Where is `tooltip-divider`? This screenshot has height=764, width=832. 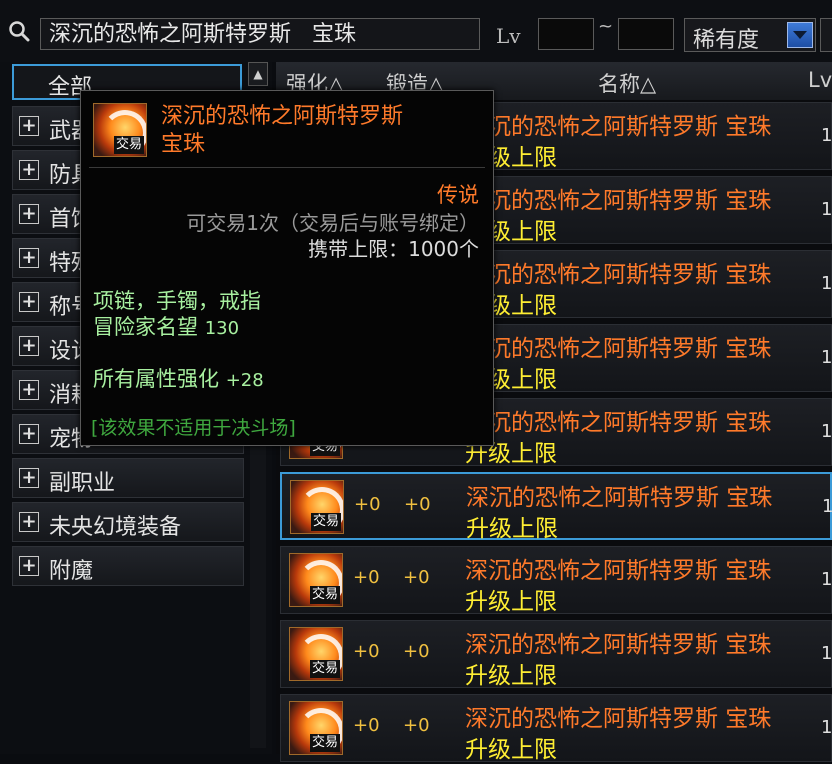
tooltip-divider is located at coordinates (287, 167).